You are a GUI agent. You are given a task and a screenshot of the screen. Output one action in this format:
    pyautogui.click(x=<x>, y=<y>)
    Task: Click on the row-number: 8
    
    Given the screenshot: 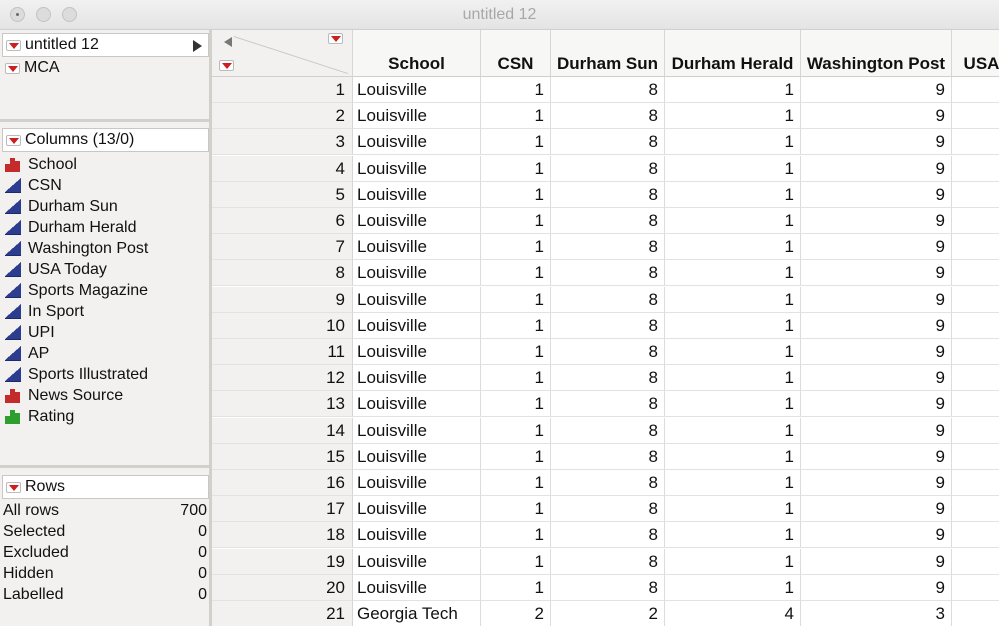 What is the action you would take?
    pyautogui.click(x=282, y=273)
    